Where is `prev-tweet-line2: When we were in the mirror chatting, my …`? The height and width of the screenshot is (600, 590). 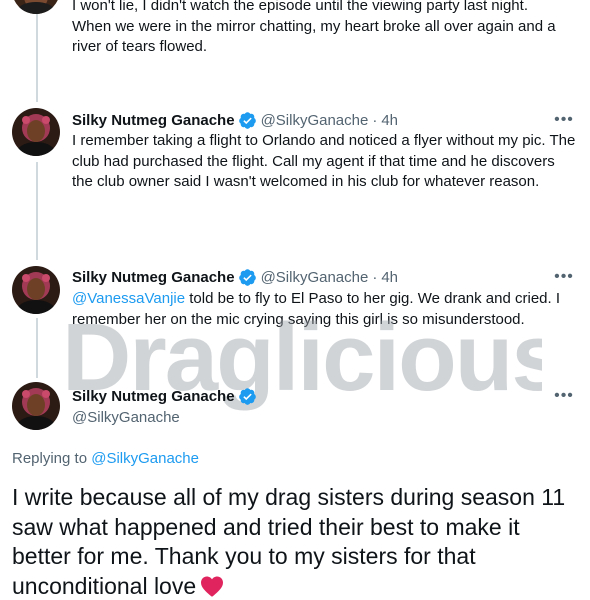 prev-tweet-line2: When we were in the mirror chatting, my … is located at coordinates (314, 26).